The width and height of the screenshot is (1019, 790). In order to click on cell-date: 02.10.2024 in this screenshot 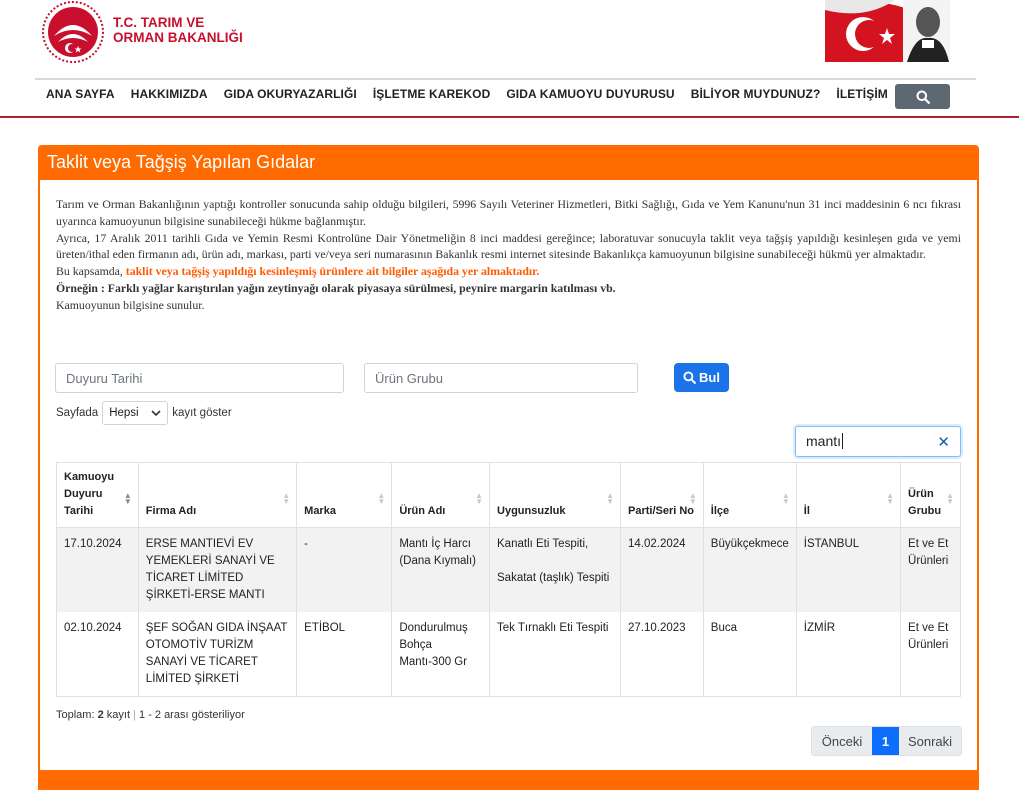, I will do `click(97, 654)`.